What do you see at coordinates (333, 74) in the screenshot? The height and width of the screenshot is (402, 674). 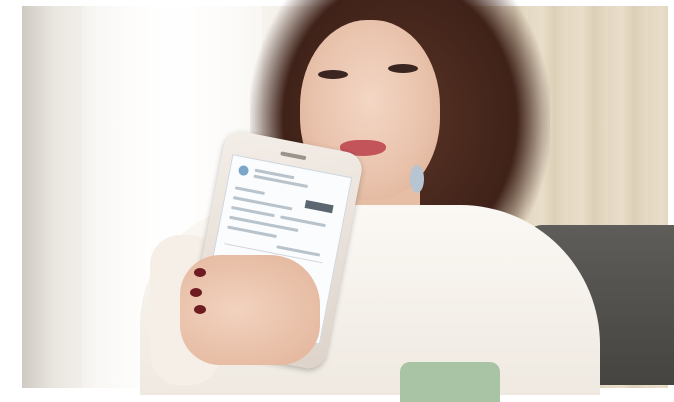 I see `left-eye` at bounding box center [333, 74].